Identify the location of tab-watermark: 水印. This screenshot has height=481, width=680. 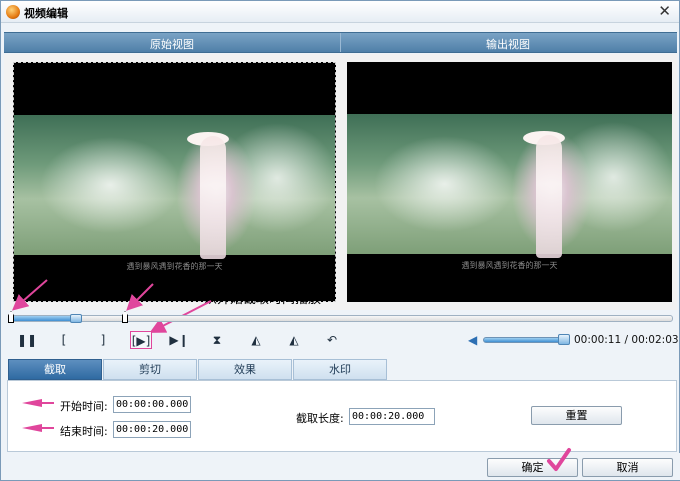
(340, 369).